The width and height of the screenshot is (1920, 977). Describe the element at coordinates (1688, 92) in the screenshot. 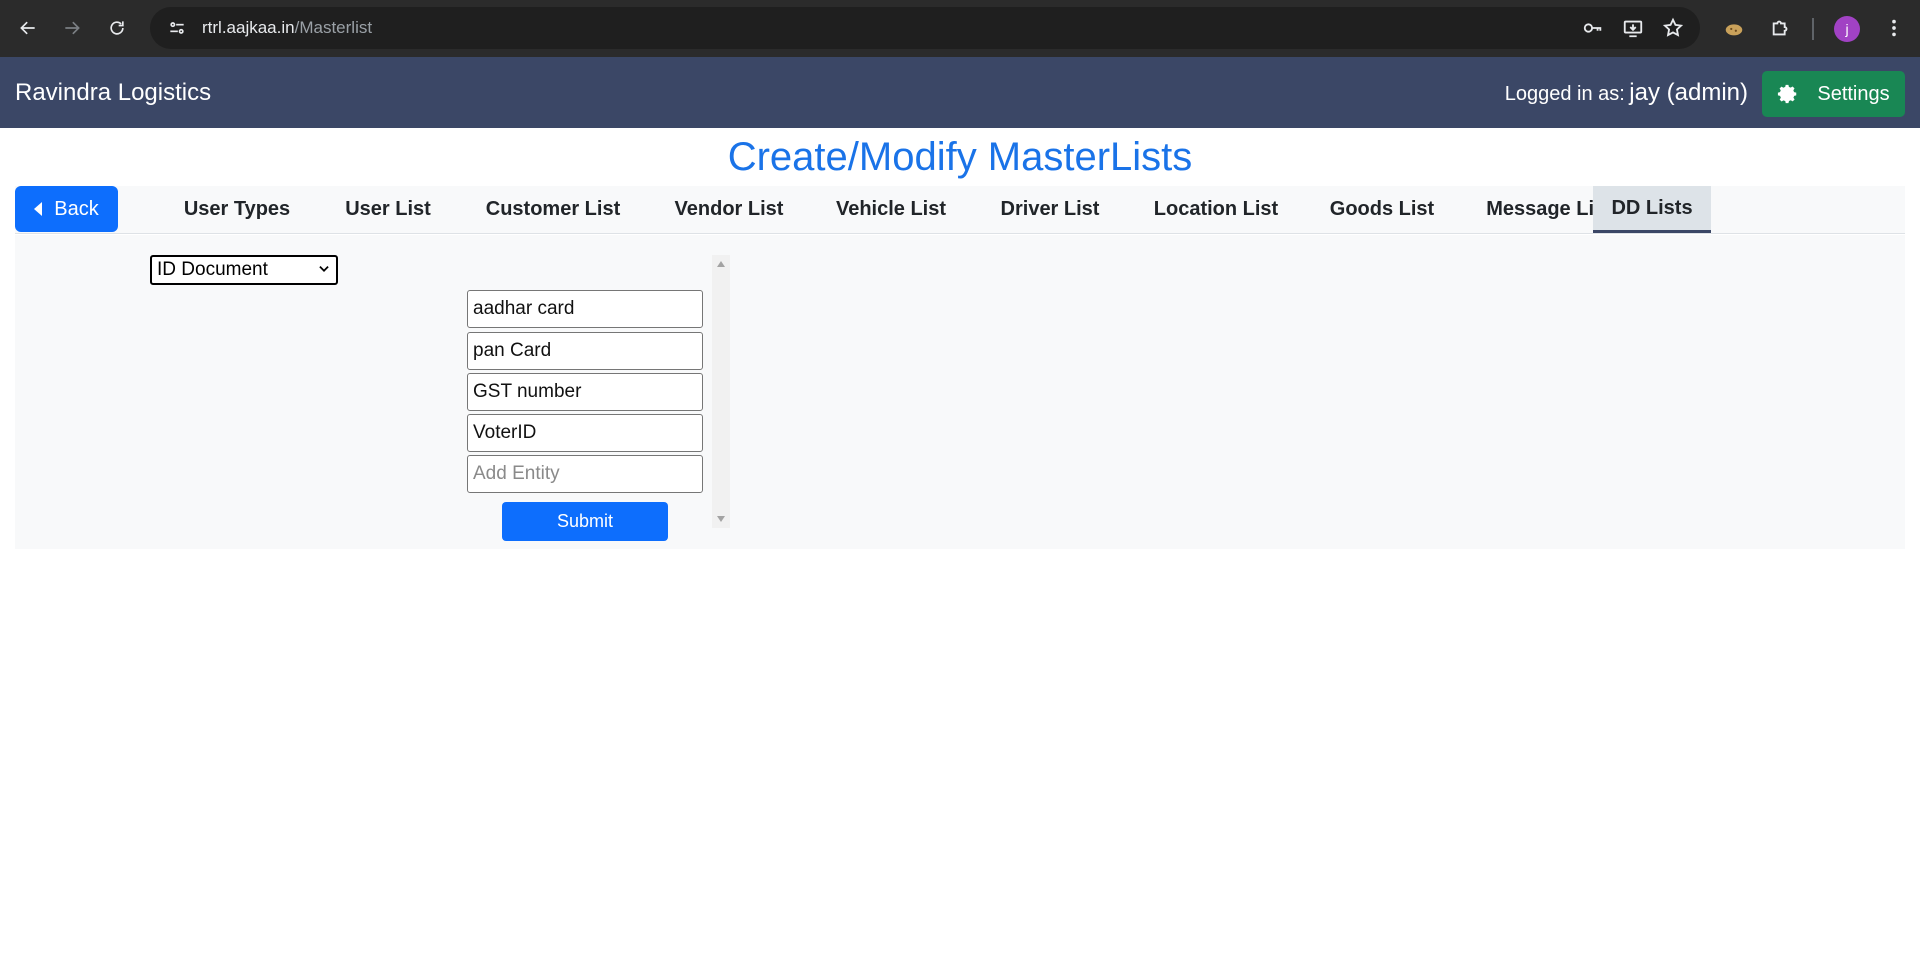

I see `current-user: jay (admin)` at that location.